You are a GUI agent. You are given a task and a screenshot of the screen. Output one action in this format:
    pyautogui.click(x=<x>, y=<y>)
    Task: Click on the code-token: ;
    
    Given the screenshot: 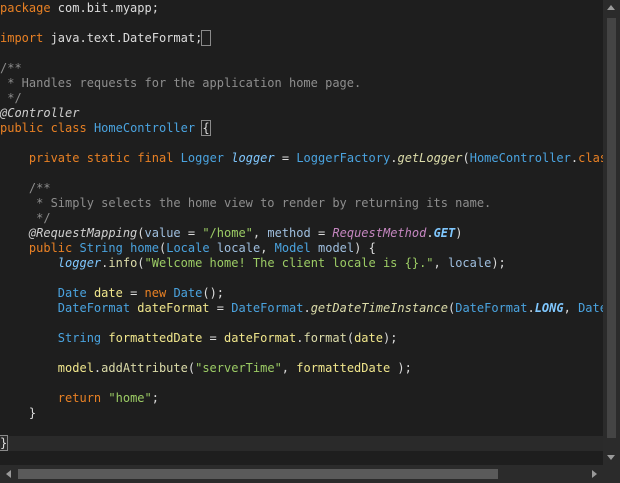 What is the action you would take?
    pyautogui.click(x=155, y=398)
    